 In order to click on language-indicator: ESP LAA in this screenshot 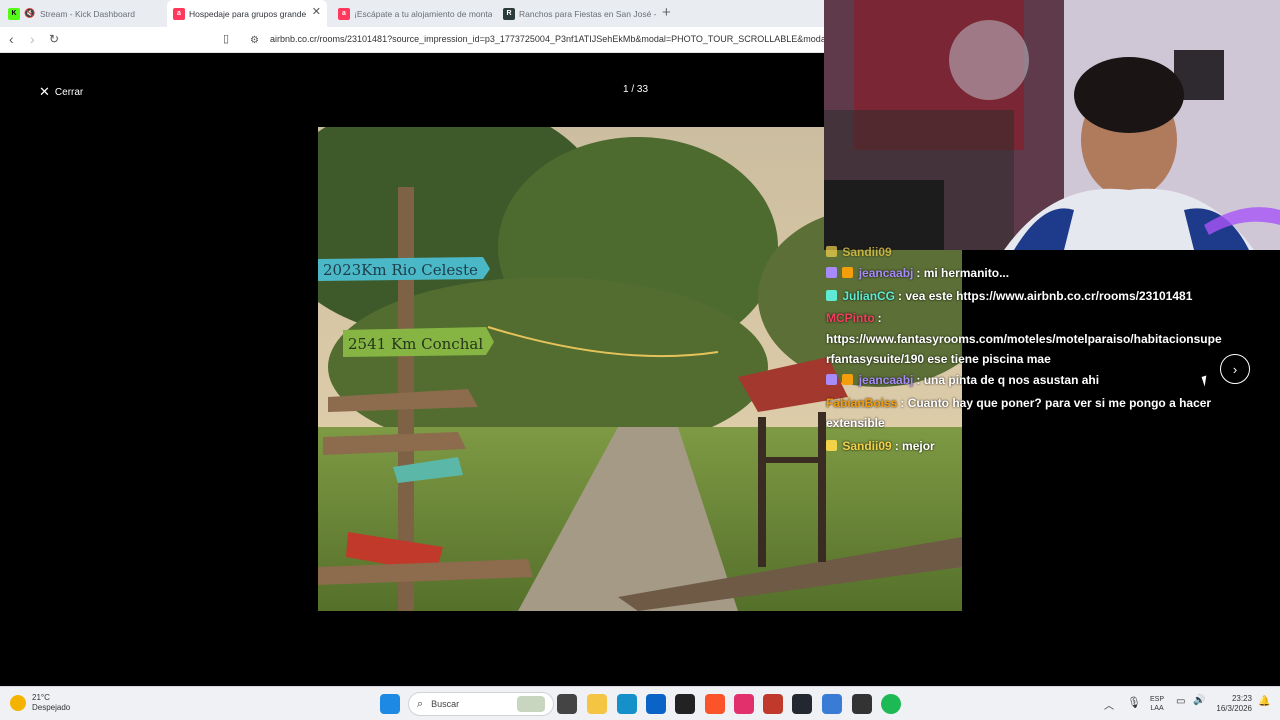, I will do `click(1157, 704)`.